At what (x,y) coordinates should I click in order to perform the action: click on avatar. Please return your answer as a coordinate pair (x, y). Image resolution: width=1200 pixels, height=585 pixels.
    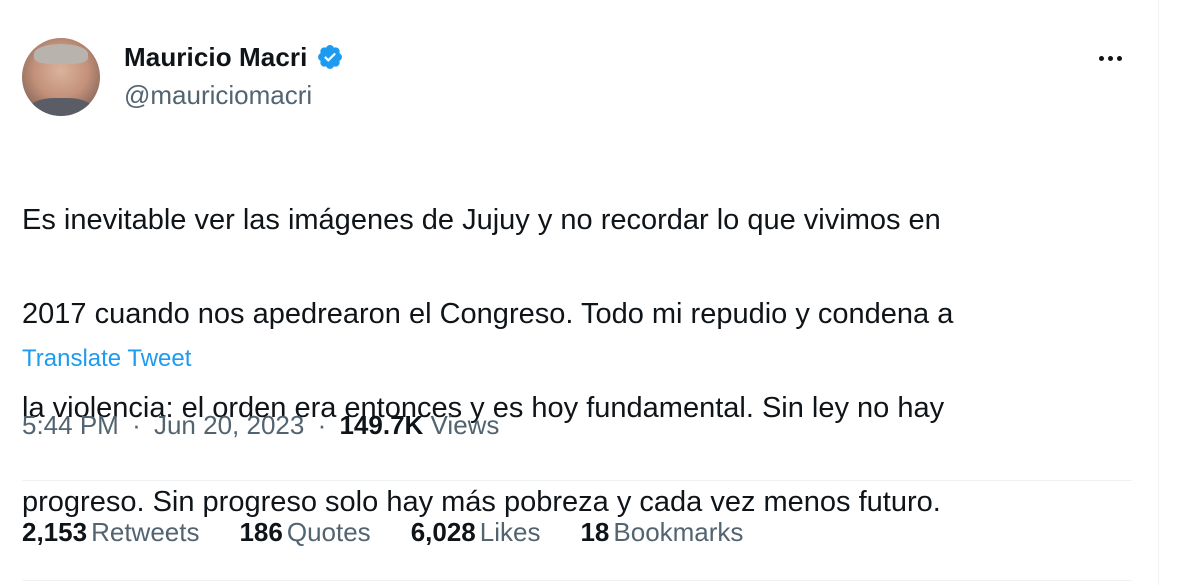
    Looking at the image, I should click on (61, 77).